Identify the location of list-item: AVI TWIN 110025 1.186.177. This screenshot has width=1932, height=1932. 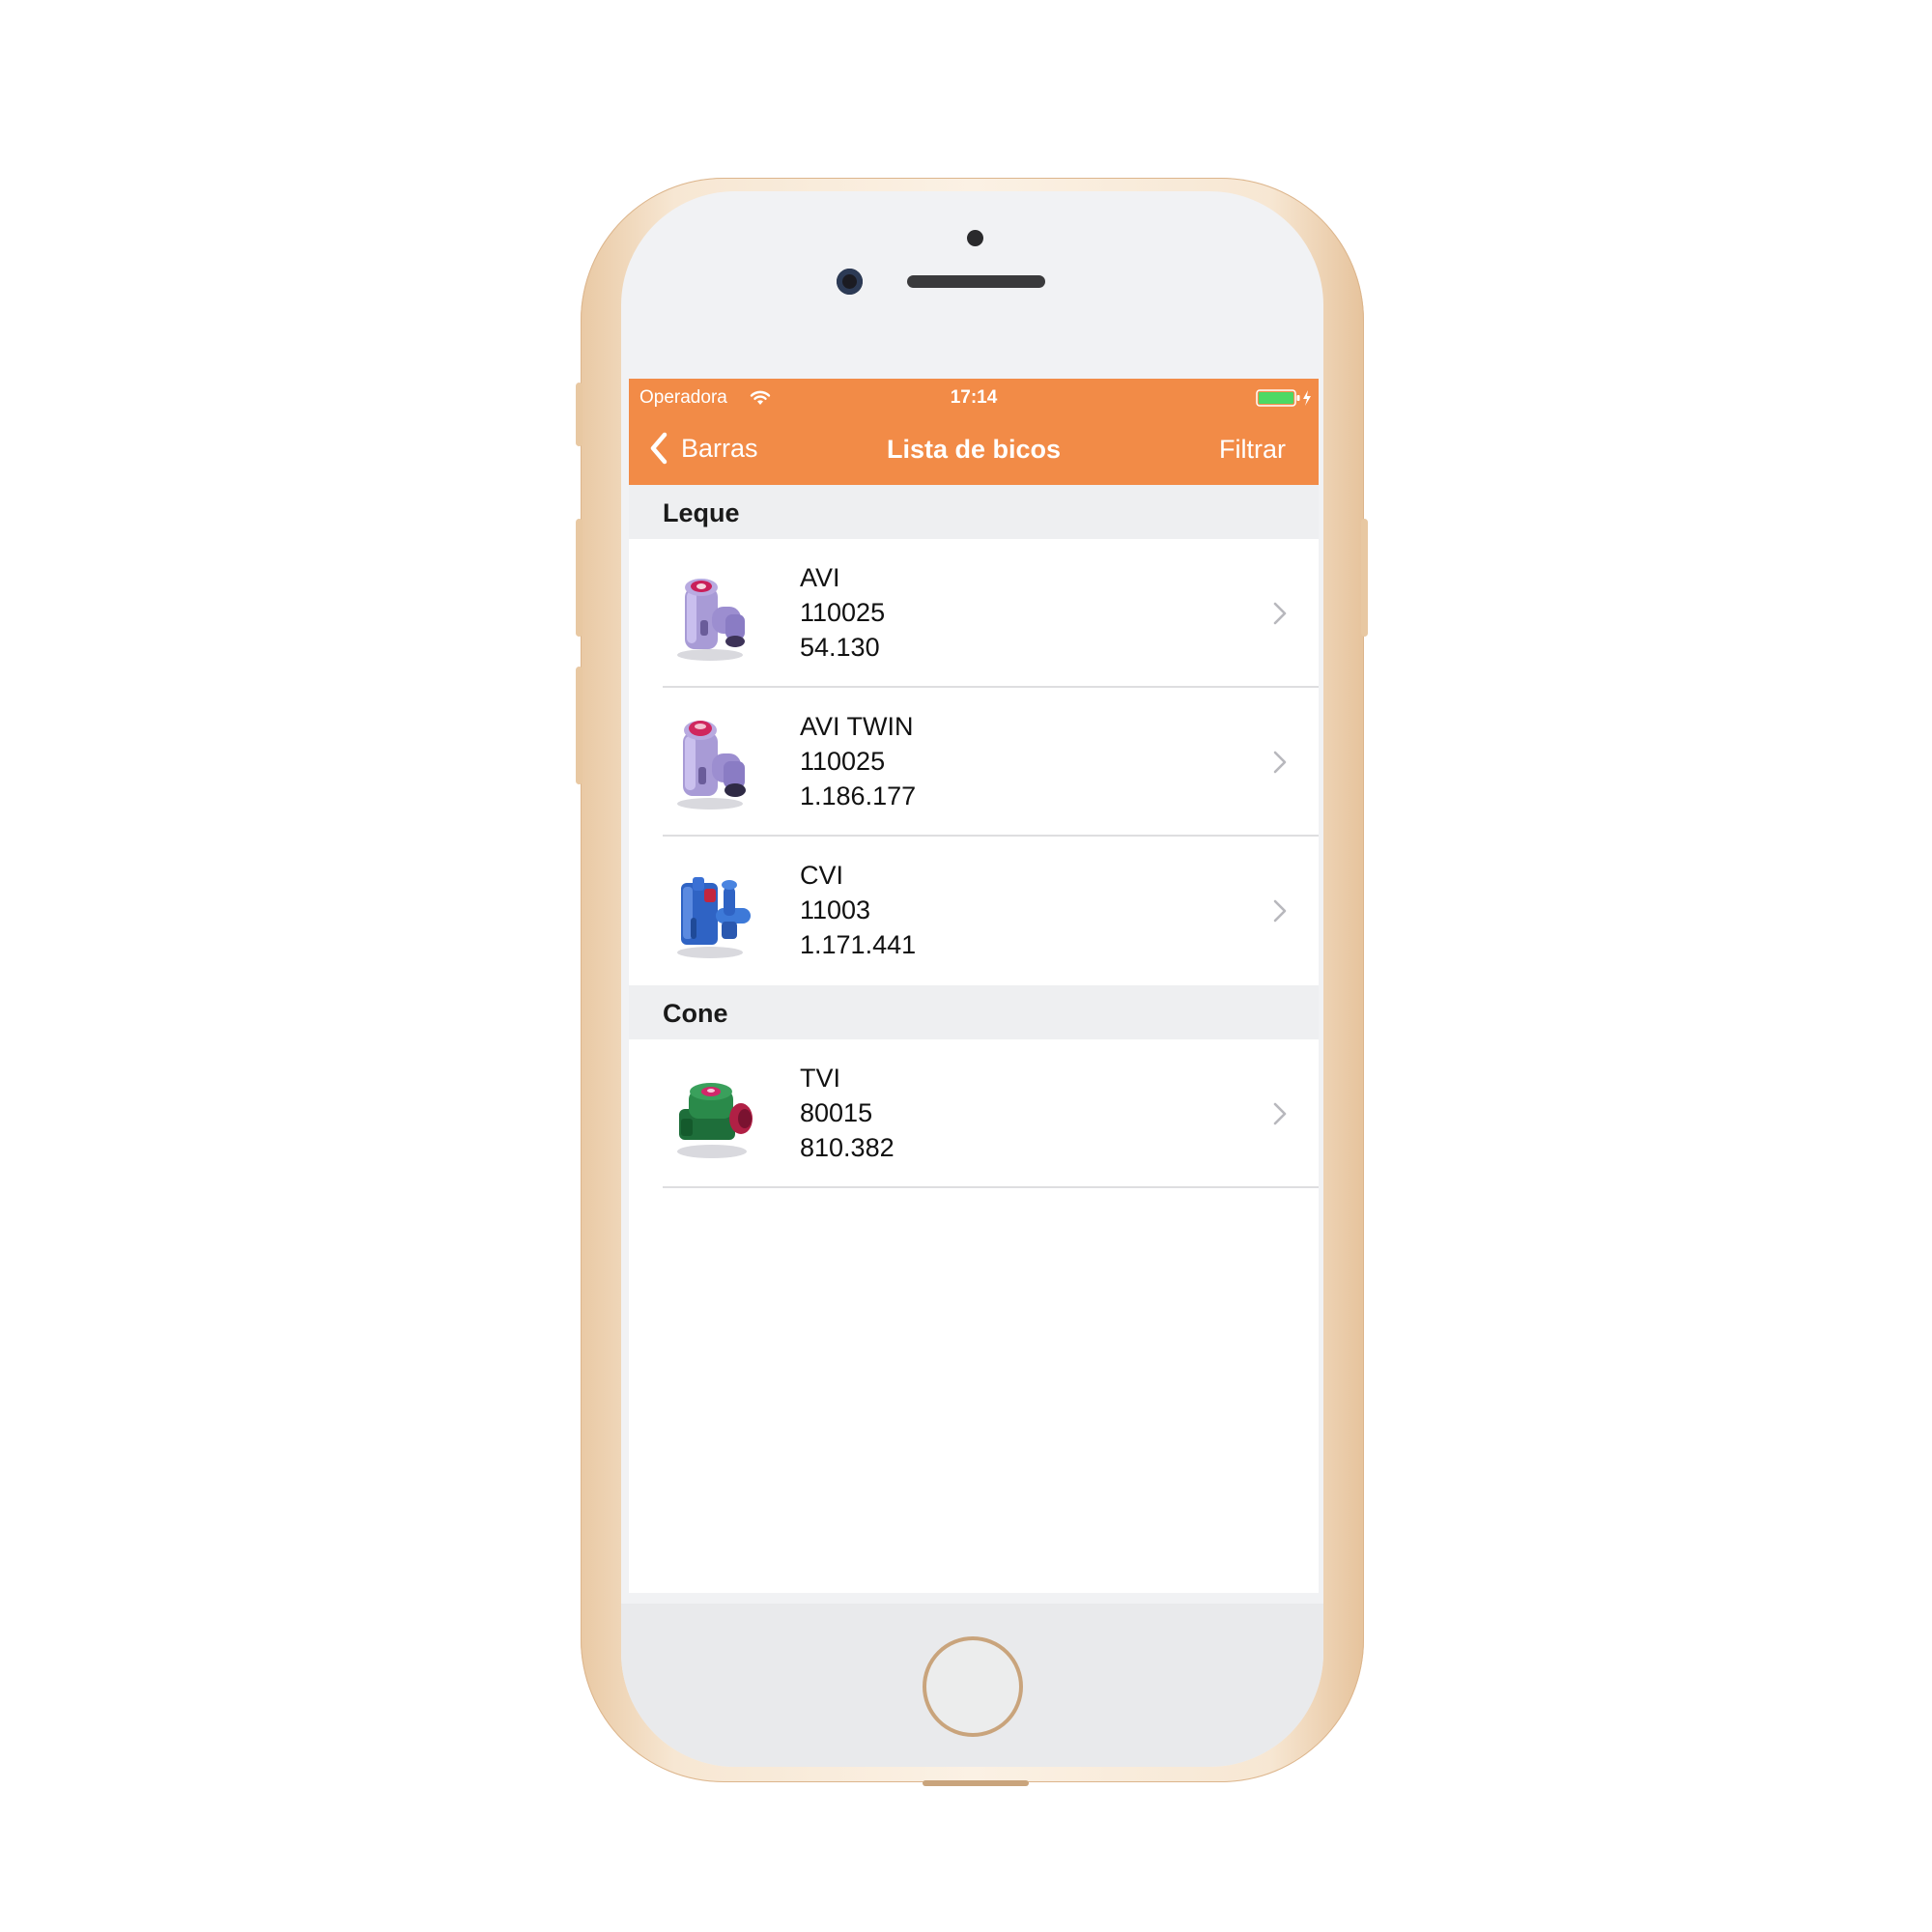
(974, 762).